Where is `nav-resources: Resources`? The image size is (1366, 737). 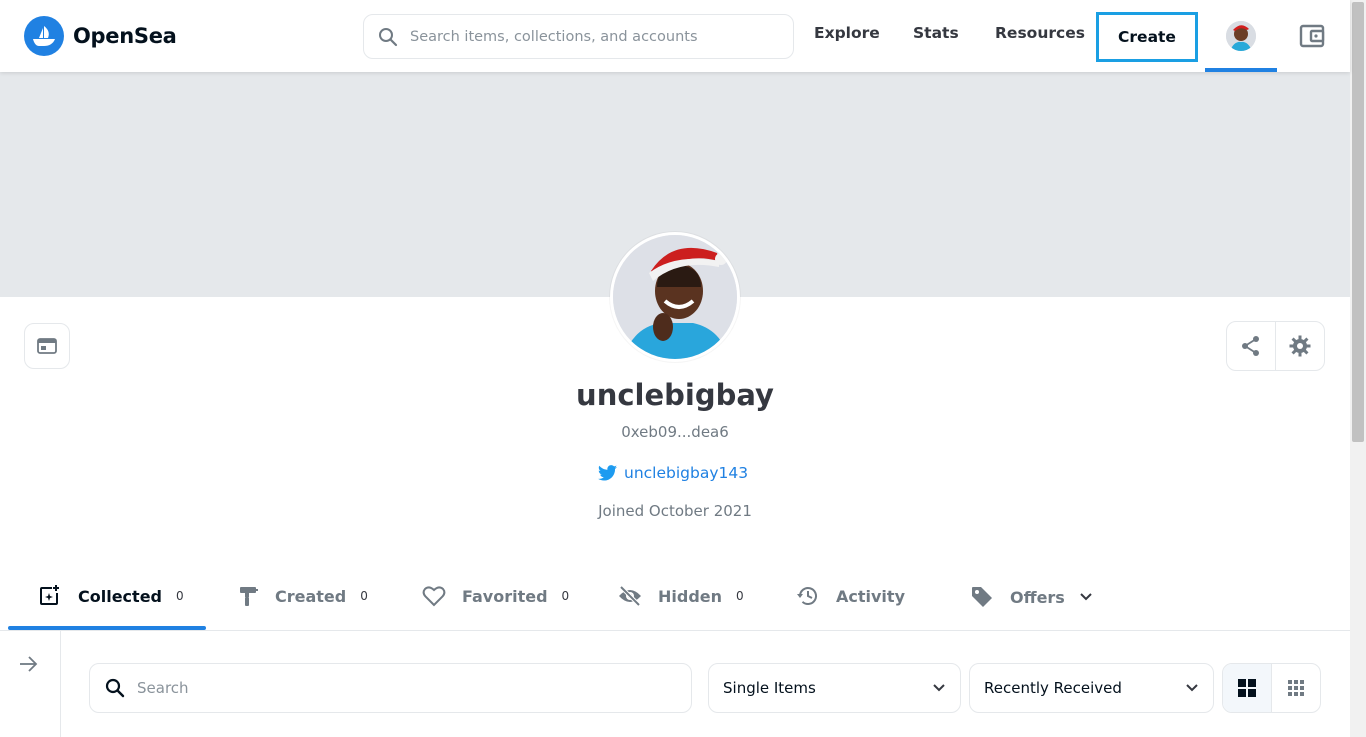
nav-resources: Resources is located at coordinates (1040, 33).